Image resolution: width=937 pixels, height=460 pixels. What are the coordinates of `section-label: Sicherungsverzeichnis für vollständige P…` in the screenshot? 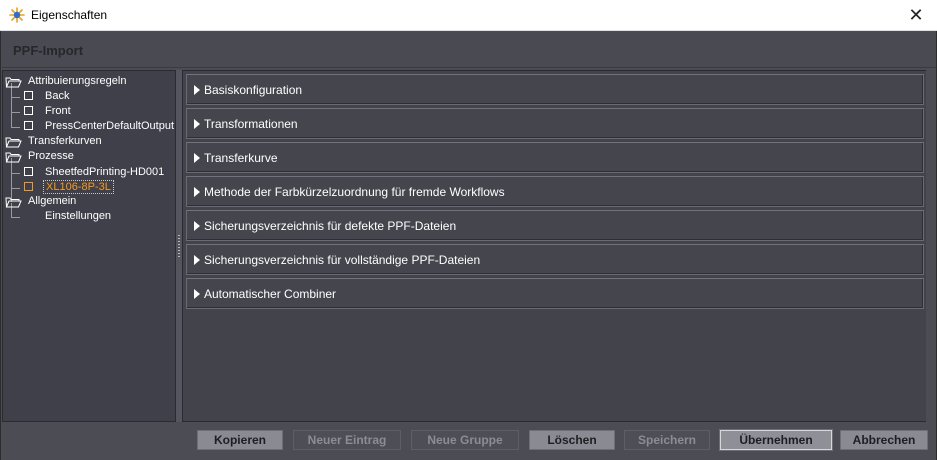 It's located at (342, 260).